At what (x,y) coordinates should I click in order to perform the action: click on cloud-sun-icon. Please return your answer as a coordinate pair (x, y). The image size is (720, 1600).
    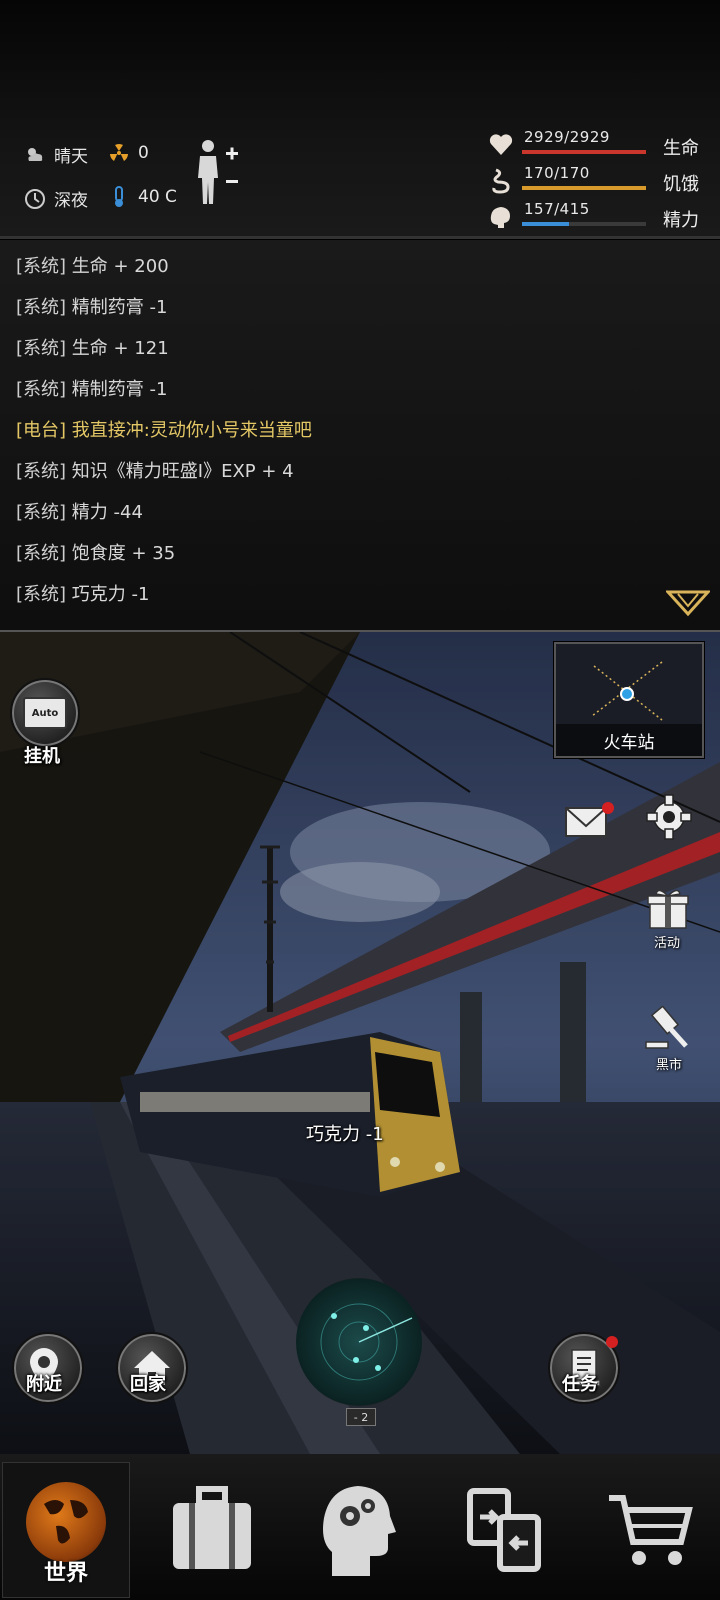
    Looking at the image, I should click on (35, 155).